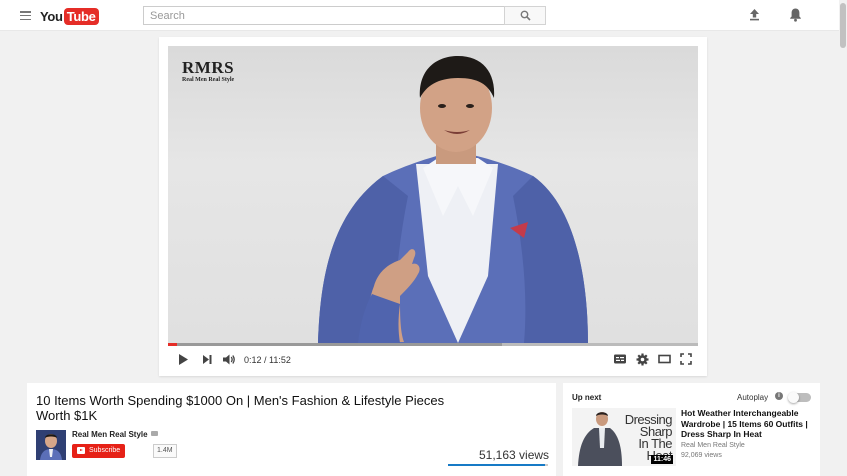  Describe the element at coordinates (795, 14) in the screenshot. I see `notifications-bell-icon` at that location.